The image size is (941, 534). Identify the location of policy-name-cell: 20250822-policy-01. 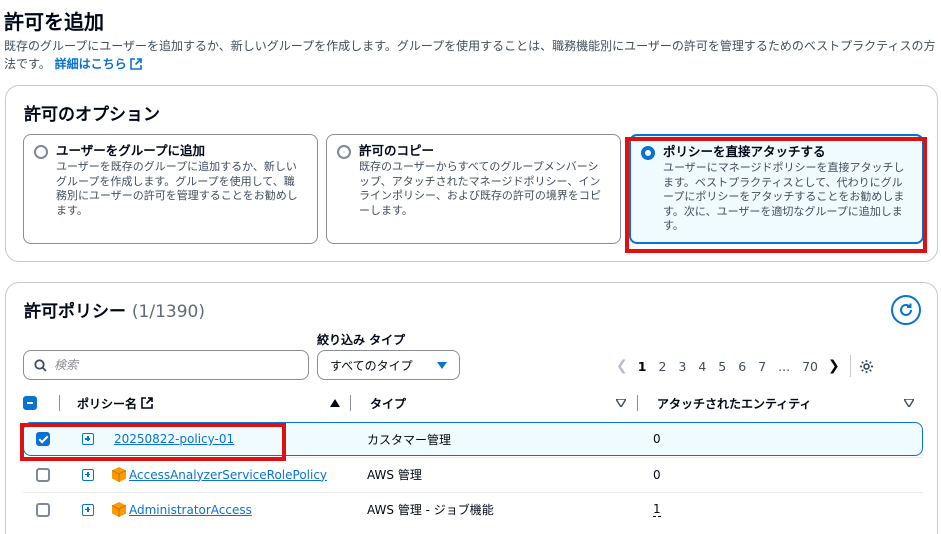
(174, 439).